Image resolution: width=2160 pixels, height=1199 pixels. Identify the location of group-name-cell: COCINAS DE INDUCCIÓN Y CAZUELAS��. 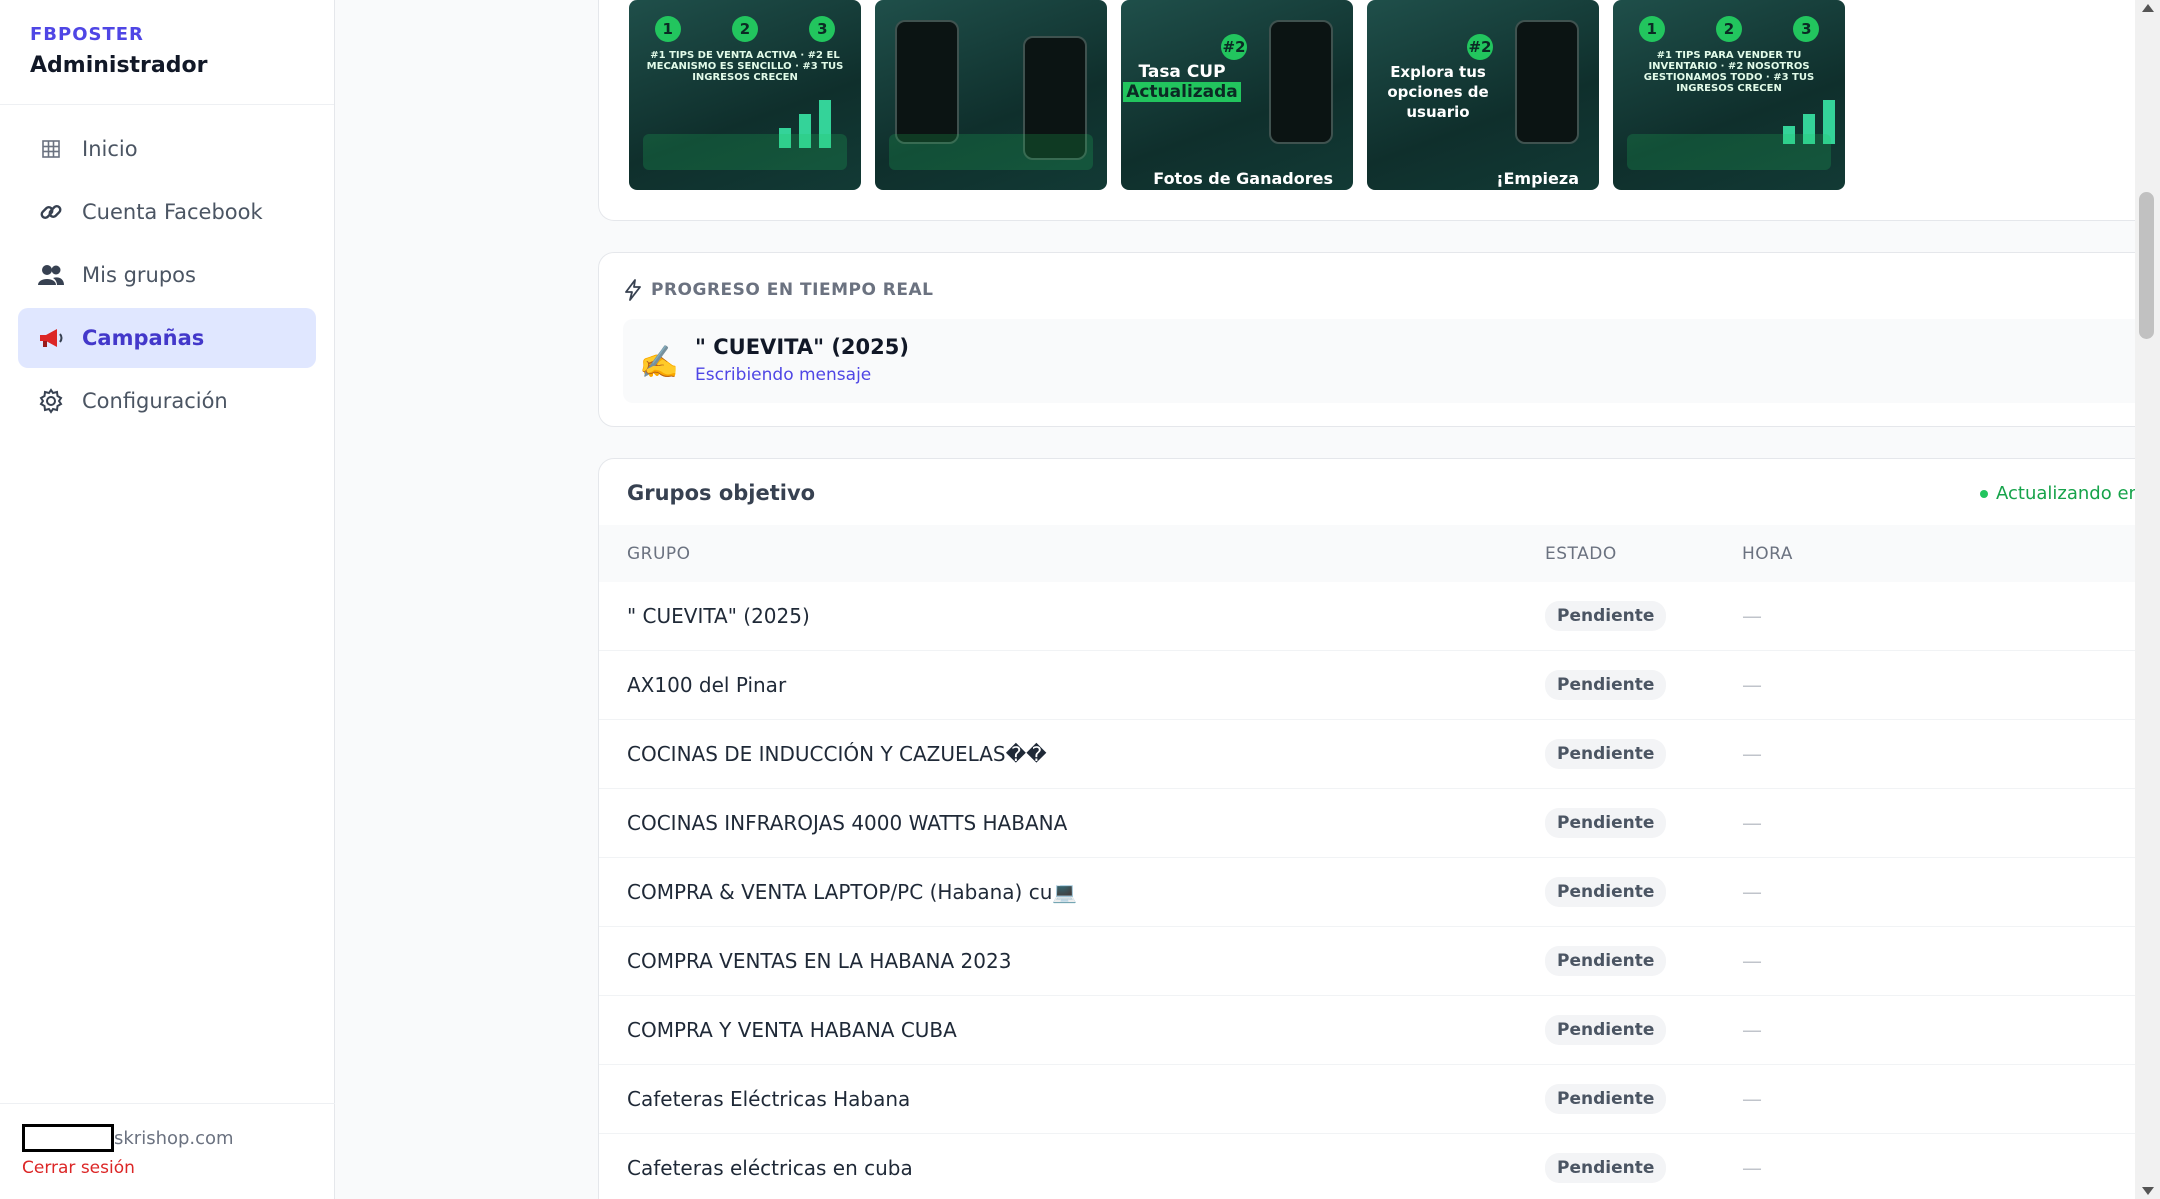
(837, 754).